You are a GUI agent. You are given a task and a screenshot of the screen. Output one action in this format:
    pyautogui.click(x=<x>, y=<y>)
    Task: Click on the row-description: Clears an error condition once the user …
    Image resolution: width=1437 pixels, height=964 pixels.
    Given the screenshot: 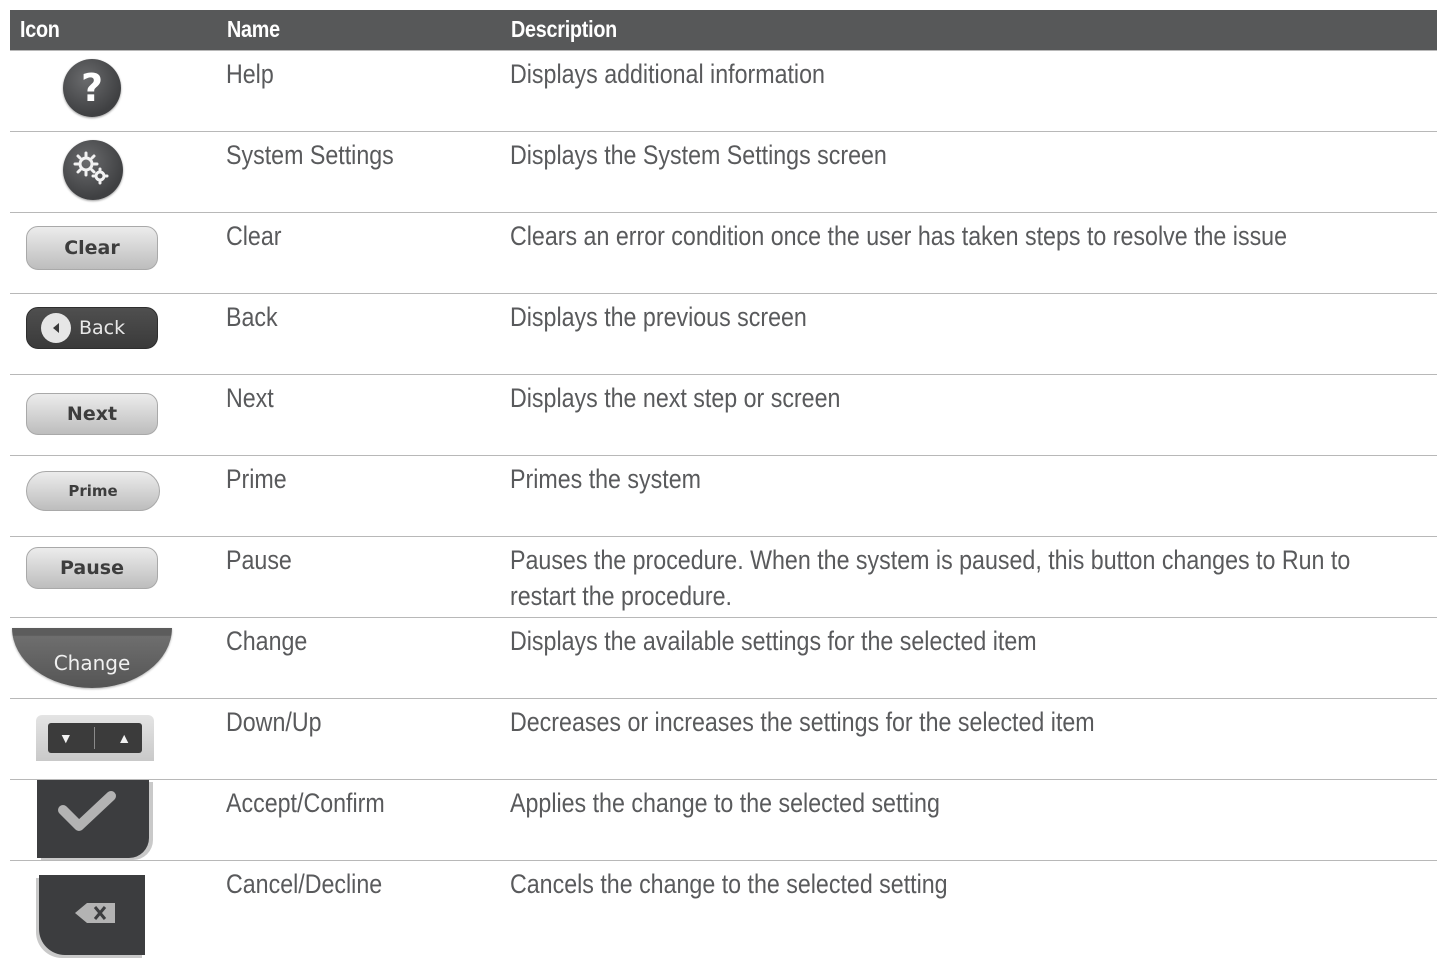 What is the action you would take?
    pyautogui.click(x=899, y=236)
    